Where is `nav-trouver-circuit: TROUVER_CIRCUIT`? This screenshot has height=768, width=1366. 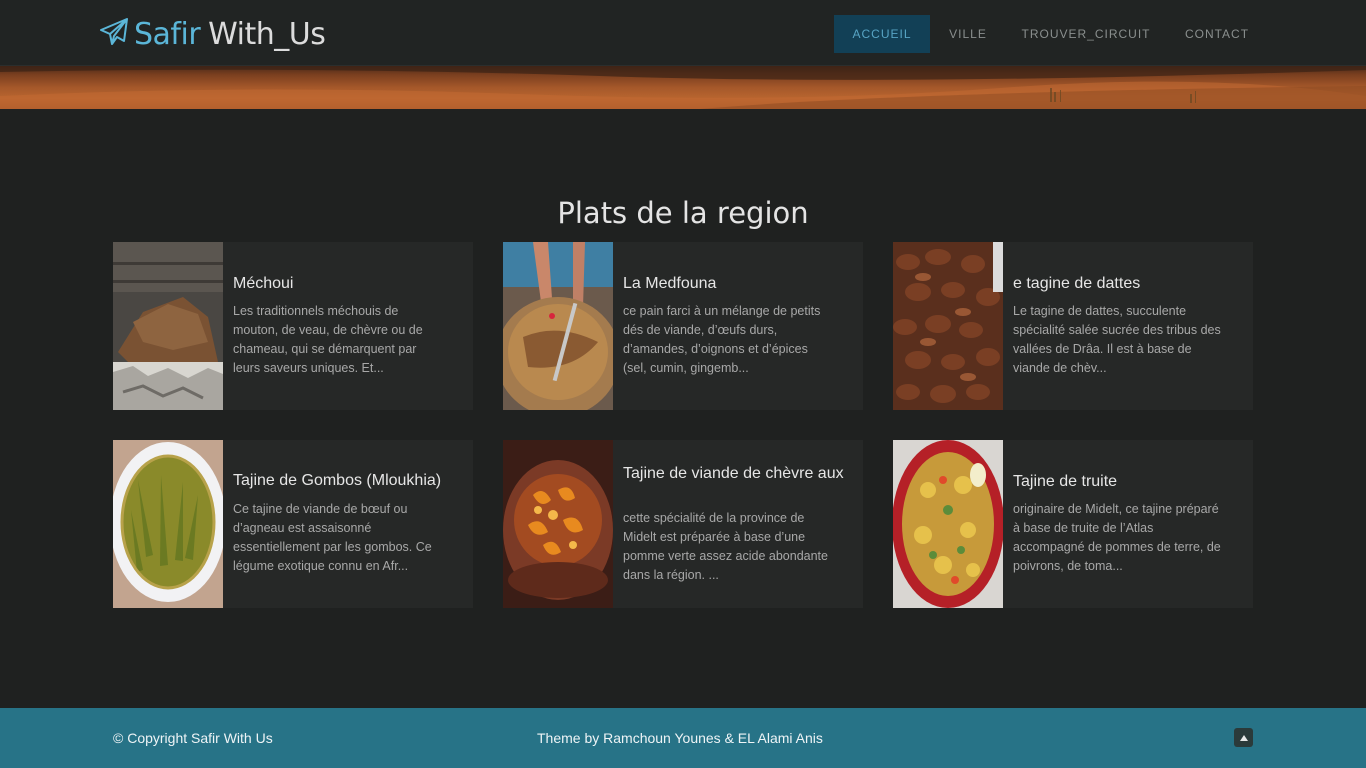
nav-trouver-circuit: TROUVER_CIRCUIT is located at coordinates (1086, 34).